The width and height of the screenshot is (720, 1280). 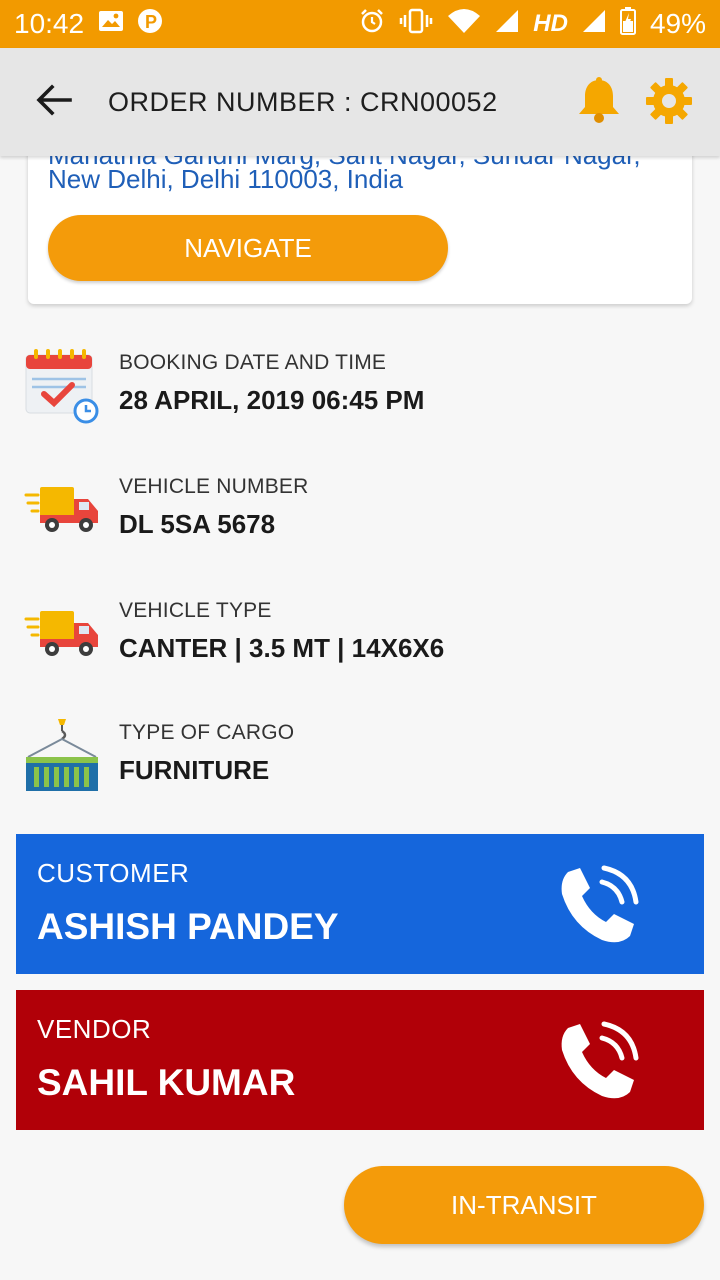 What do you see at coordinates (226, 179) in the screenshot?
I see `address-line-2: New Delhi, Delhi 110003, India` at bounding box center [226, 179].